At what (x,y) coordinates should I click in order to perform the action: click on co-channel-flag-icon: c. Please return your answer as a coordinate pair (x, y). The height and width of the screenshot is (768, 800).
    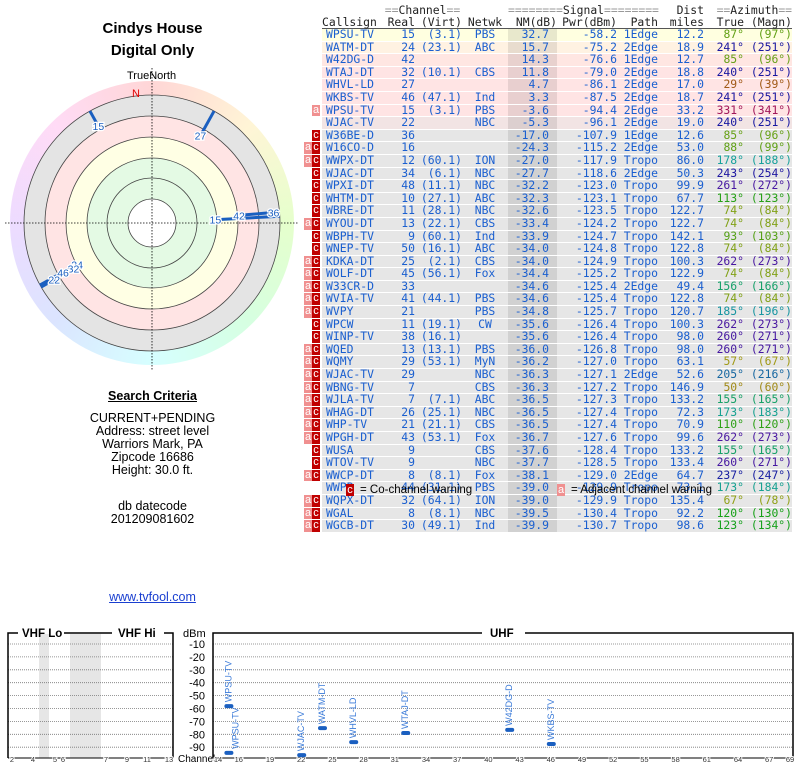
    Looking at the image, I should click on (350, 490).